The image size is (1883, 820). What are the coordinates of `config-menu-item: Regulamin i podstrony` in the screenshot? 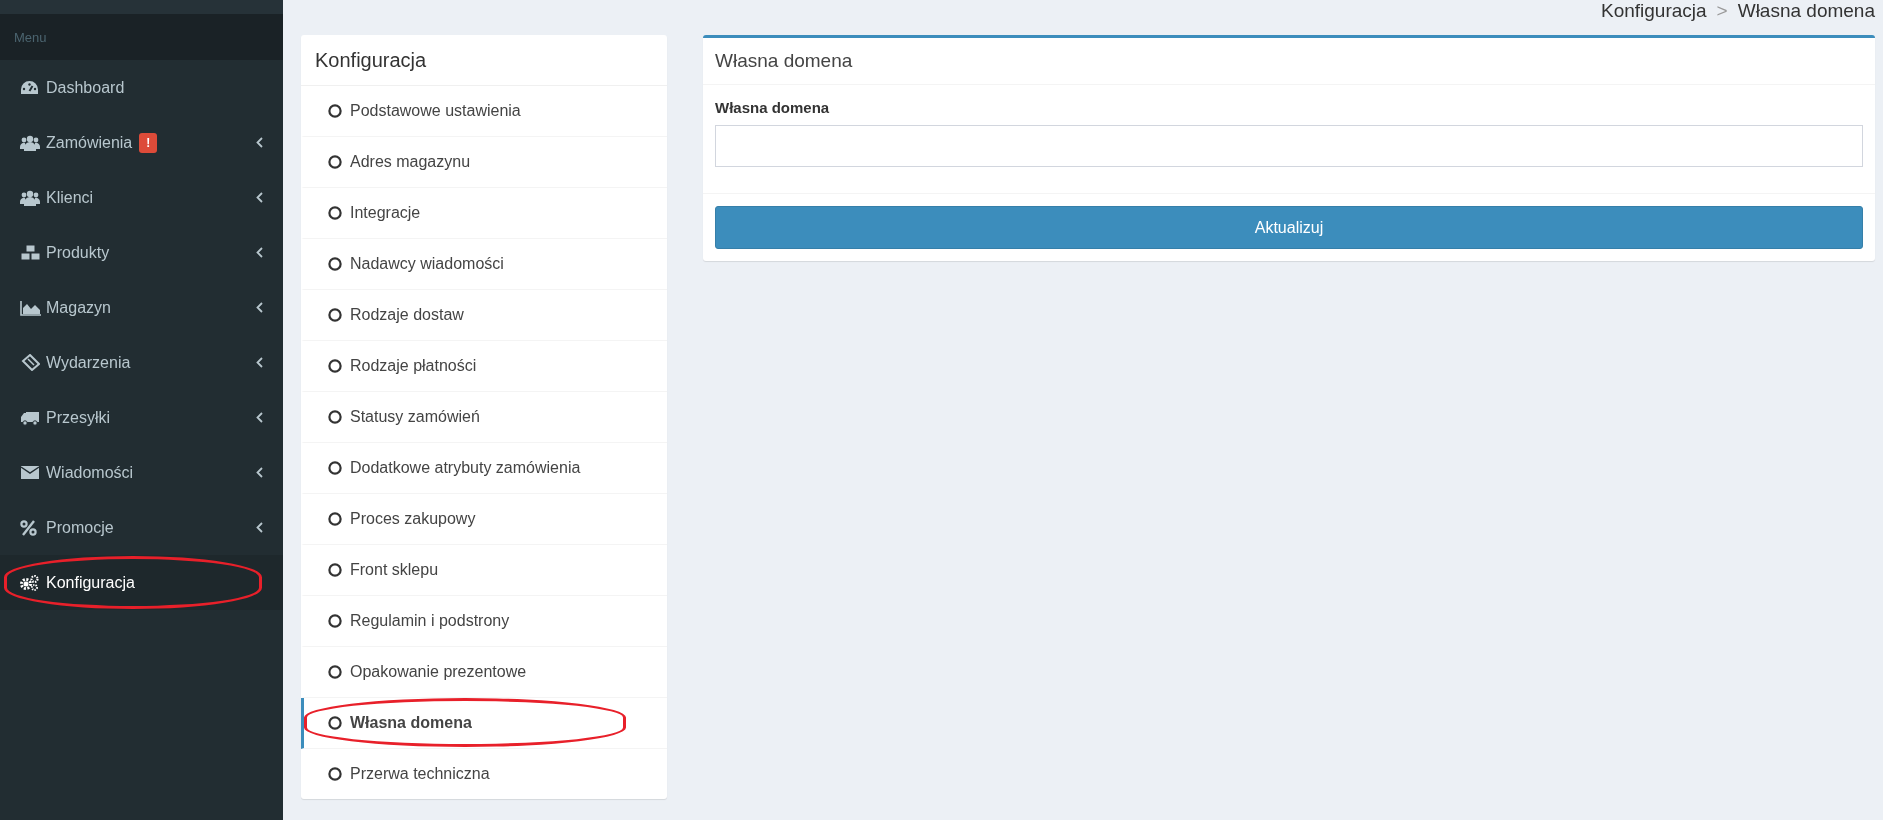 It's located at (484, 621).